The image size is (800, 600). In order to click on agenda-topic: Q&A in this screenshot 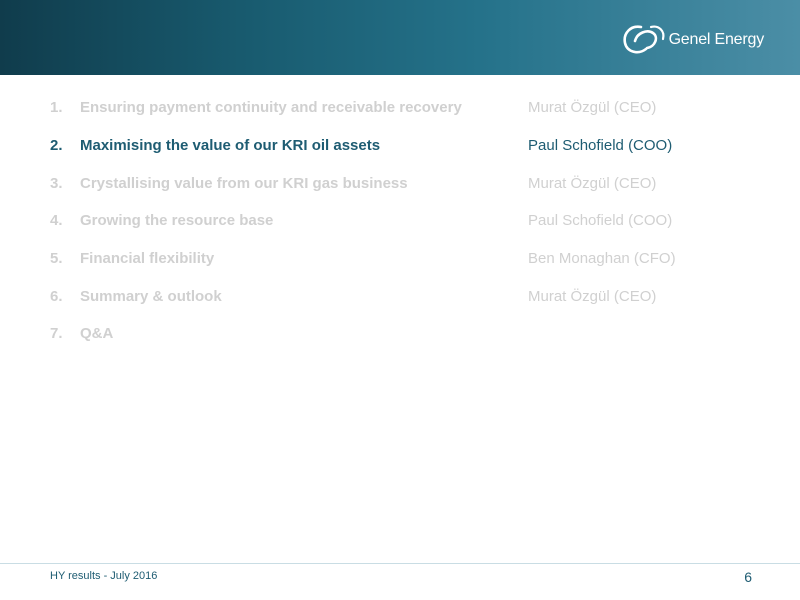, I will do `click(97, 333)`.